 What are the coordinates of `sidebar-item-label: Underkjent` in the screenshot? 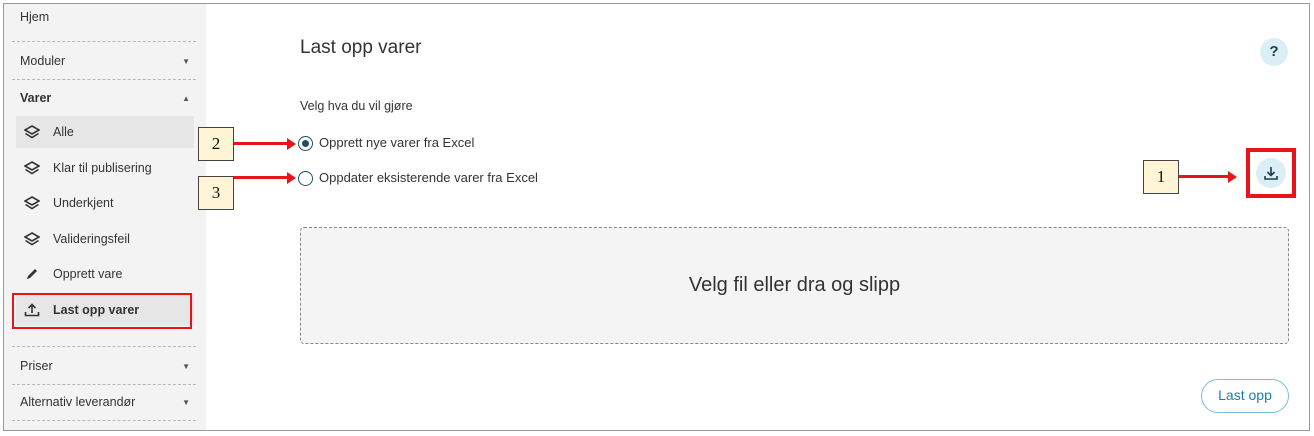 It's located at (83, 203).